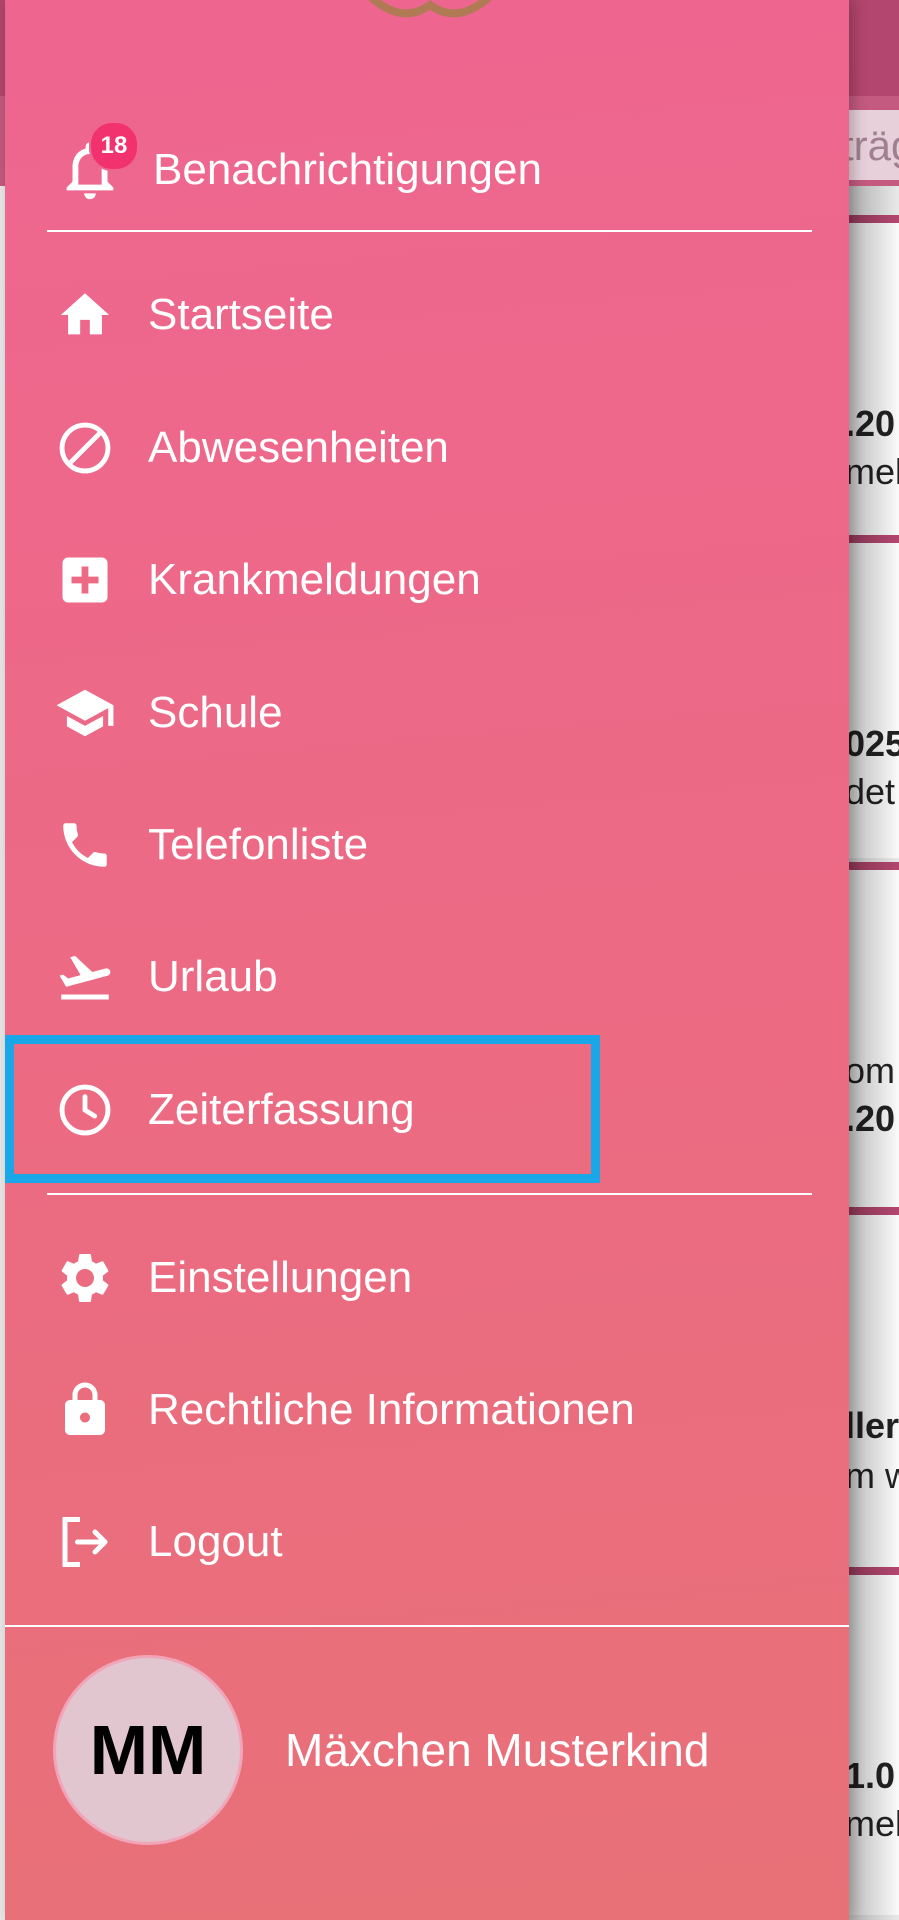 The width and height of the screenshot is (899, 1920). What do you see at coordinates (391, 1409) in the screenshot?
I see `menu-item-label: Rechtliche Informationen` at bounding box center [391, 1409].